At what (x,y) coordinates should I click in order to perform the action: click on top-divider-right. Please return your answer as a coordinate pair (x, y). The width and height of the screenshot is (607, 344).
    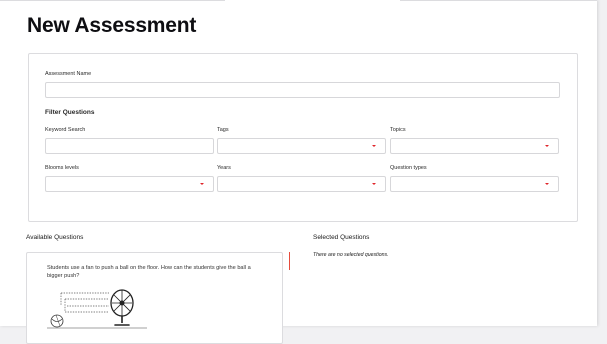
    Looking at the image, I should click on (498, 0).